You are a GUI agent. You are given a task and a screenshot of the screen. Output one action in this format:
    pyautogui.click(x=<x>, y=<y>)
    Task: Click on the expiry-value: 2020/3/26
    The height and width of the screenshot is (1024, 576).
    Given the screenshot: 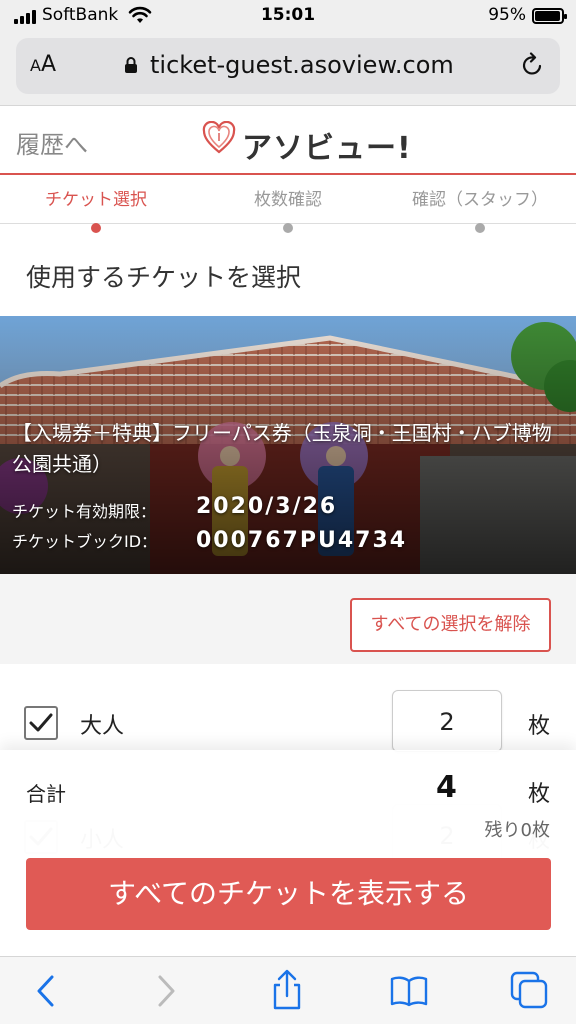 What is the action you would take?
    pyautogui.click(x=267, y=506)
    